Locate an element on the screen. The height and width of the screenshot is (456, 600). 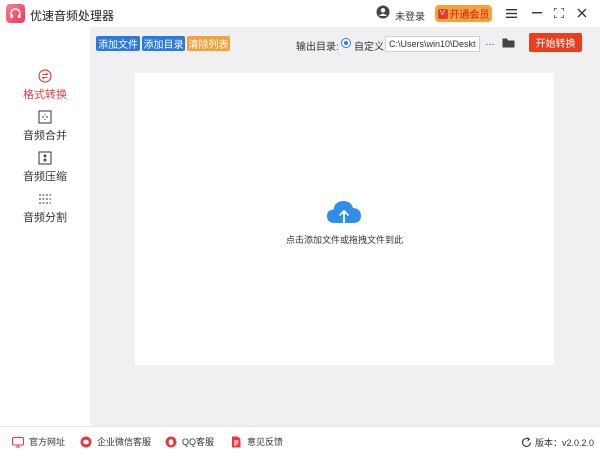
user-icon is located at coordinates (383, 12).